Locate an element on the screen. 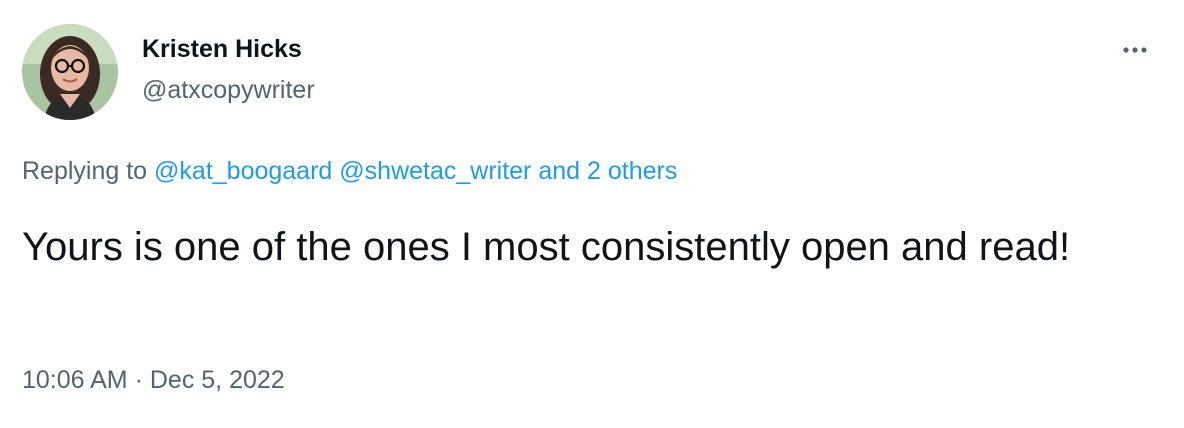 Image resolution: width=1184 pixels, height=428 pixels. timestamp-time: 10:06 AM is located at coordinates (75, 380).